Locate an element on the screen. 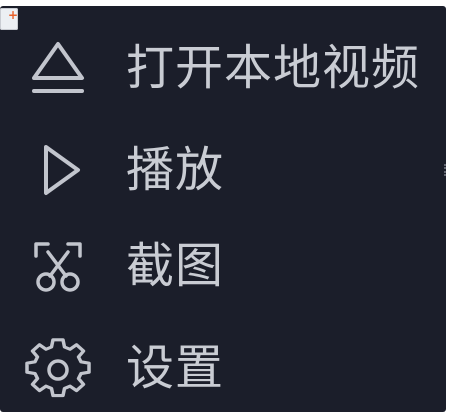 The width and height of the screenshot is (451, 418). menu-item-label: 截图 is located at coordinates (175, 266).